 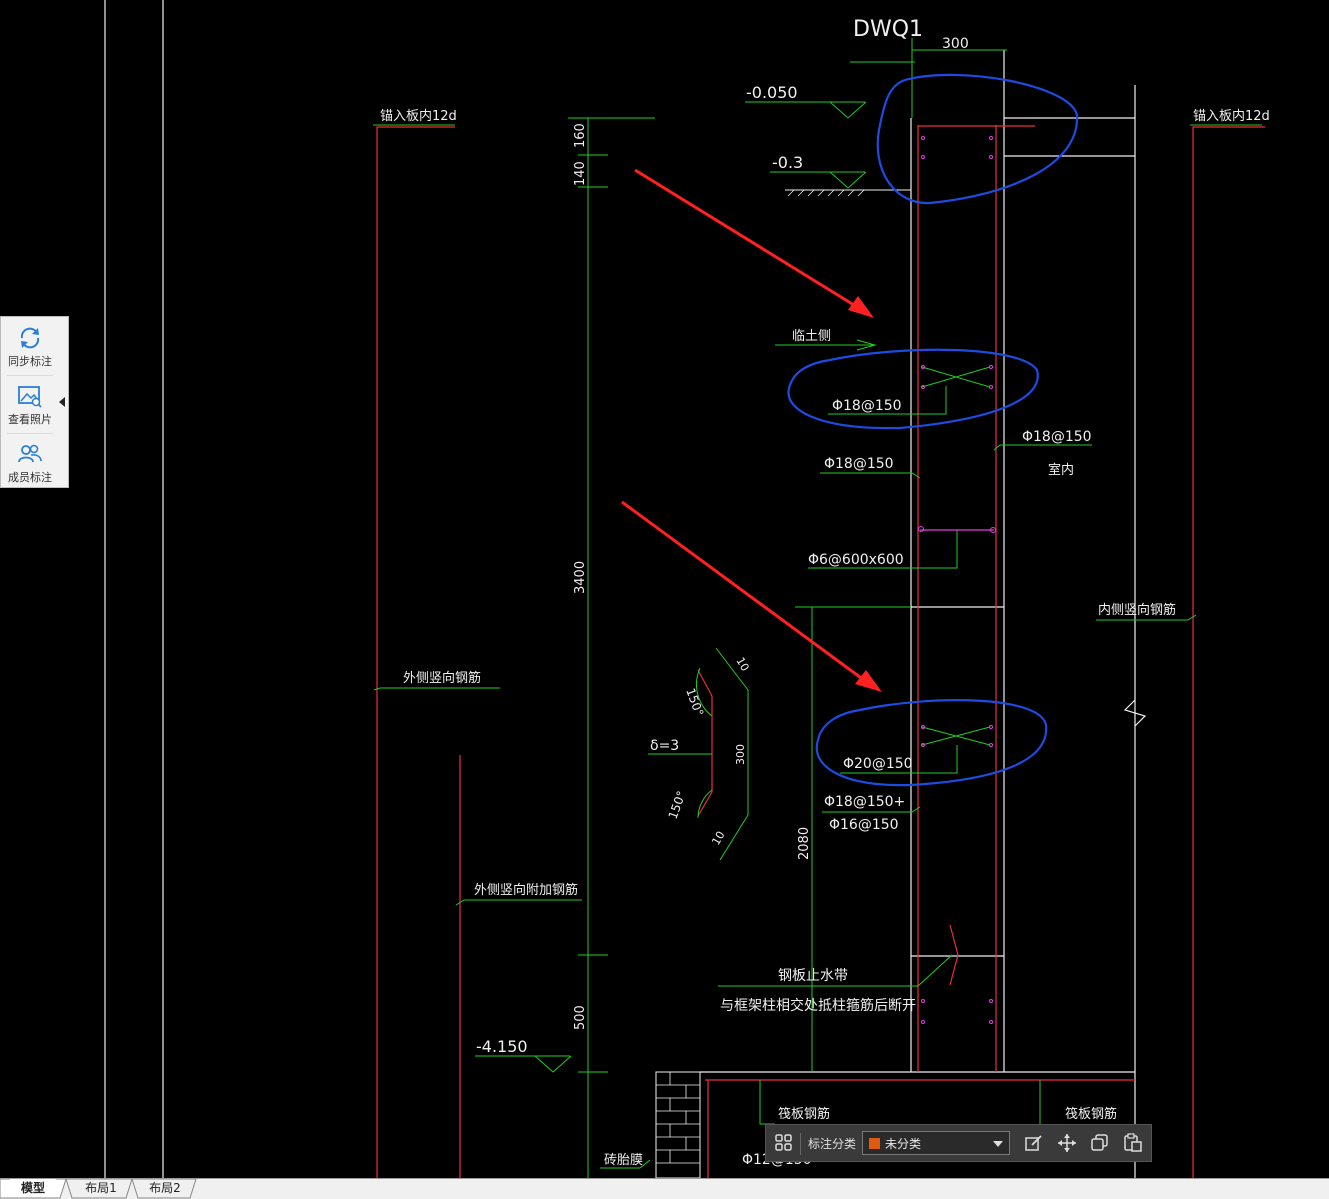 What do you see at coordinates (864, 802) in the screenshot?
I see `rebar-label-18b: Φ18@150+` at bounding box center [864, 802].